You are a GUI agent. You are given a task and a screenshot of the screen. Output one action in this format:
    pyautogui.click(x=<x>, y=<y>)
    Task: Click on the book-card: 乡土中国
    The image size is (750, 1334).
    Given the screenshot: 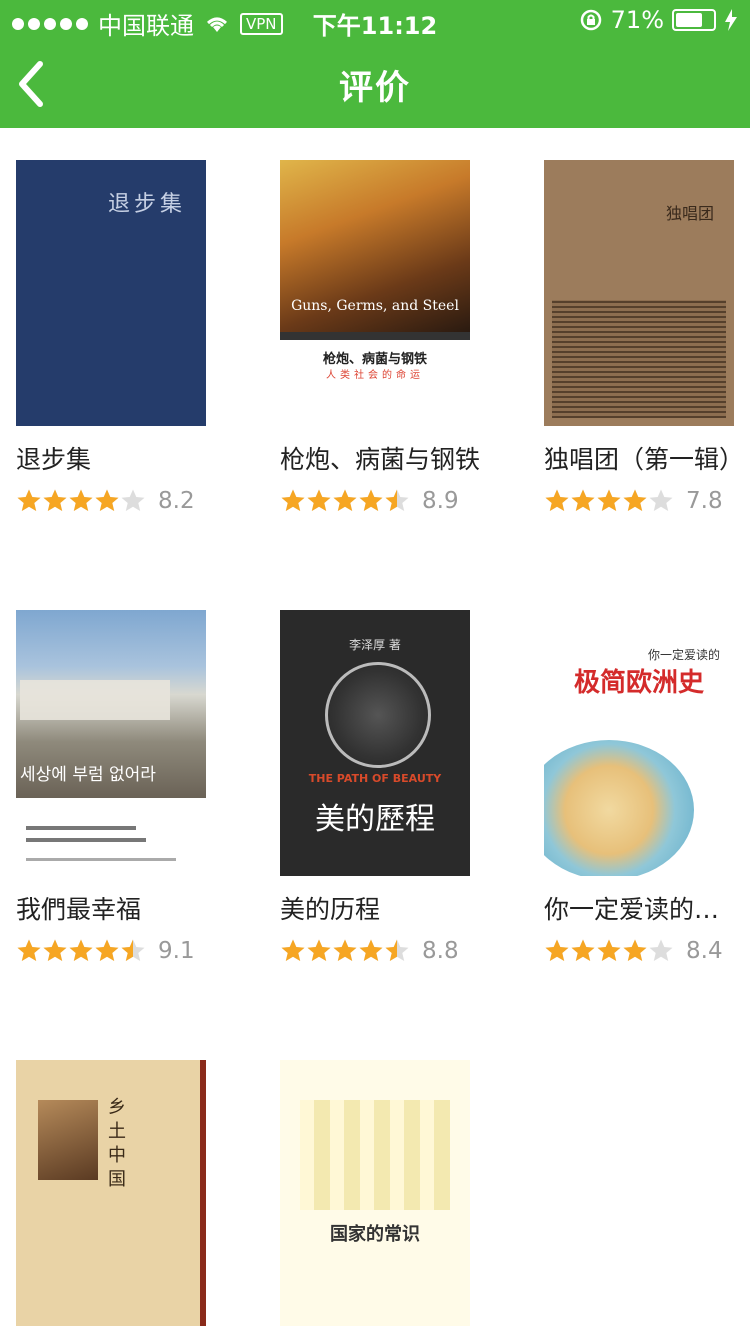 What is the action you would take?
    pyautogui.click(x=116, y=1193)
    